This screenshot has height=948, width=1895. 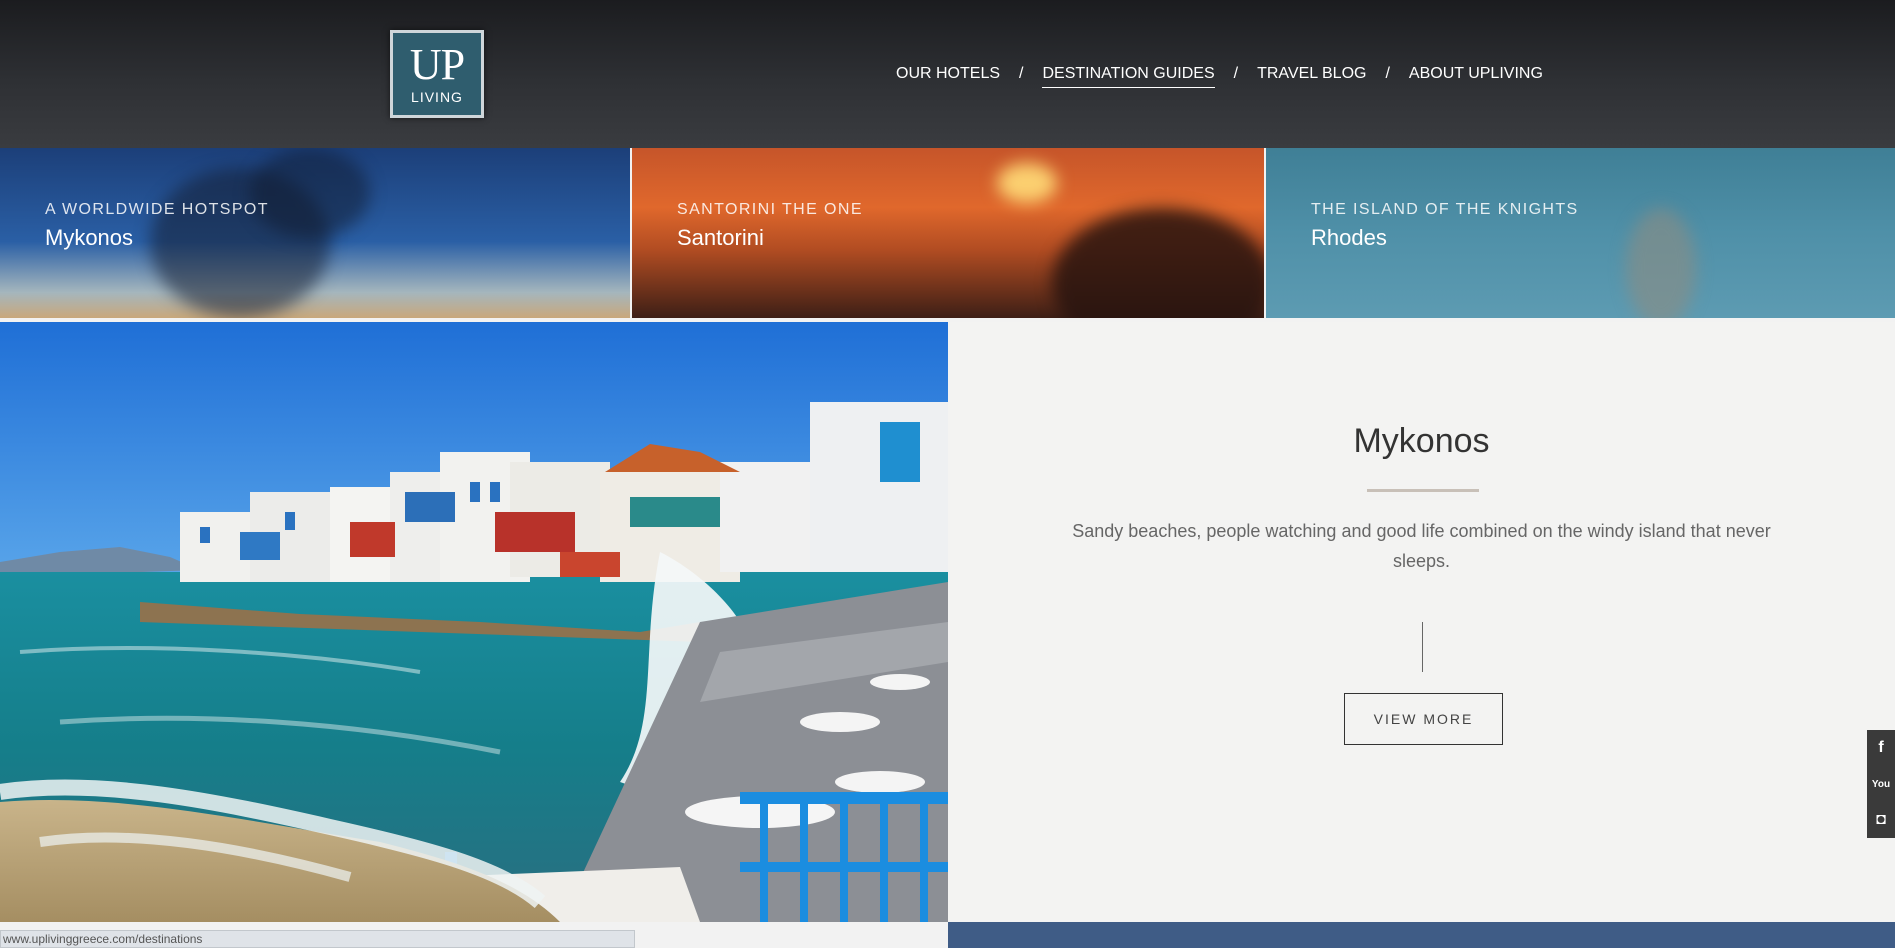 I want to click on tile-name: Mykonos, so click(x=89, y=237).